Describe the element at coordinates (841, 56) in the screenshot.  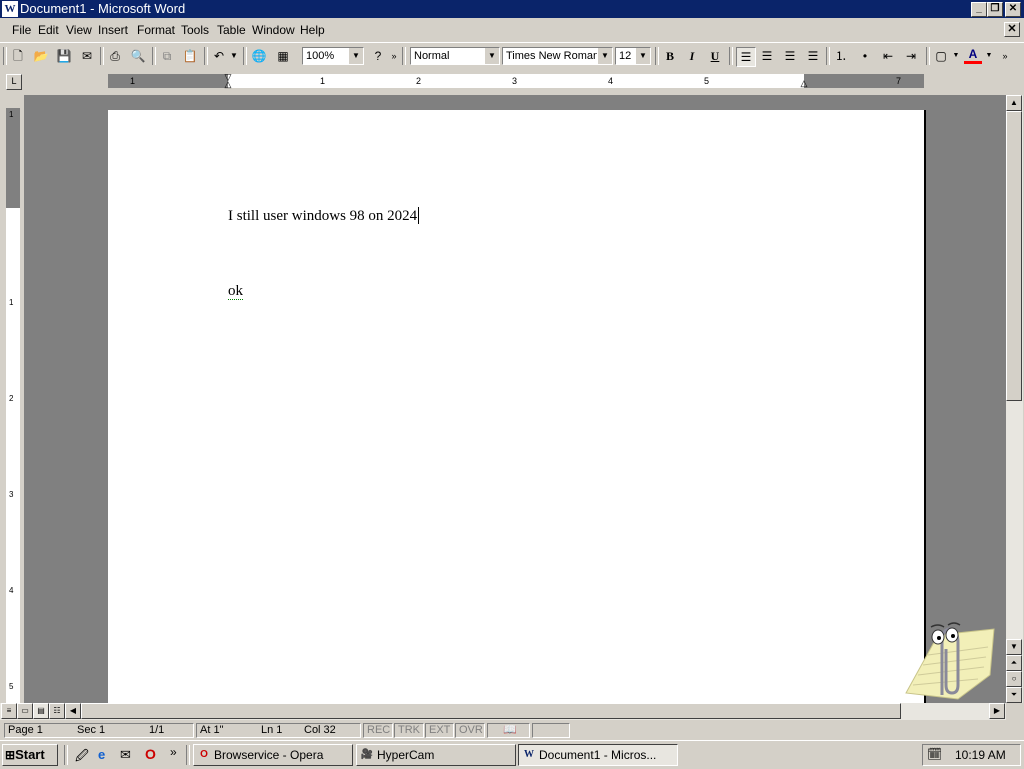
I see `numbering-icon: ⒈` at that location.